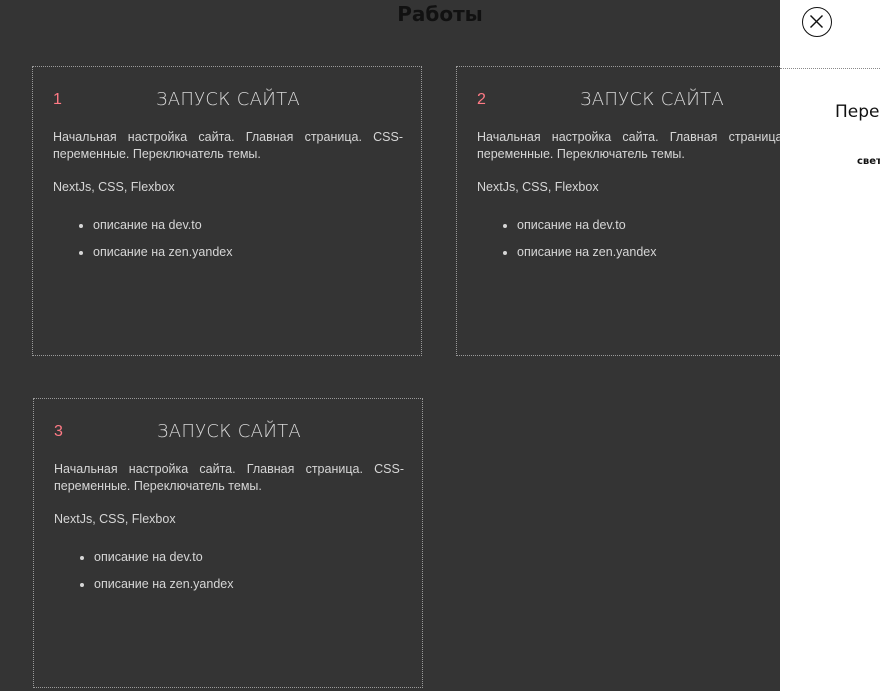 The height and width of the screenshot is (691, 880). What do you see at coordinates (868, 162) in the screenshot?
I see `theme-option: свет` at bounding box center [868, 162].